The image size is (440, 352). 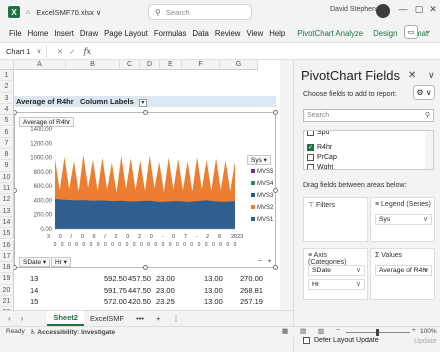 What do you see at coordinates (213, 290) in the screenshot?
I see `table-cell: 13.00` at bounding box center [213, 290].